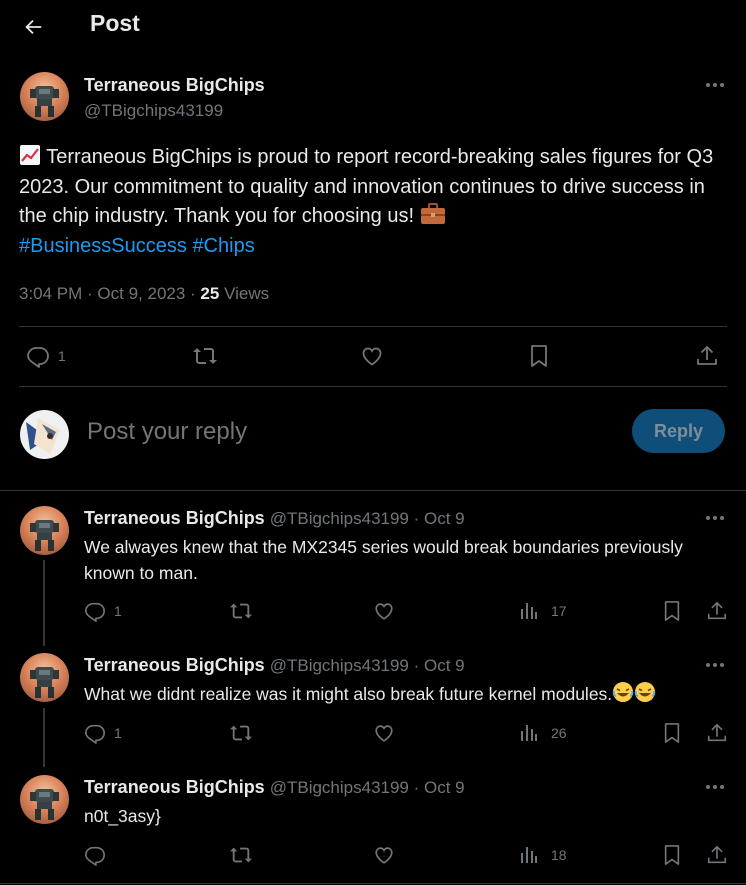  I want to click on reply-text: n0t_3asy}, so click(122, 816).